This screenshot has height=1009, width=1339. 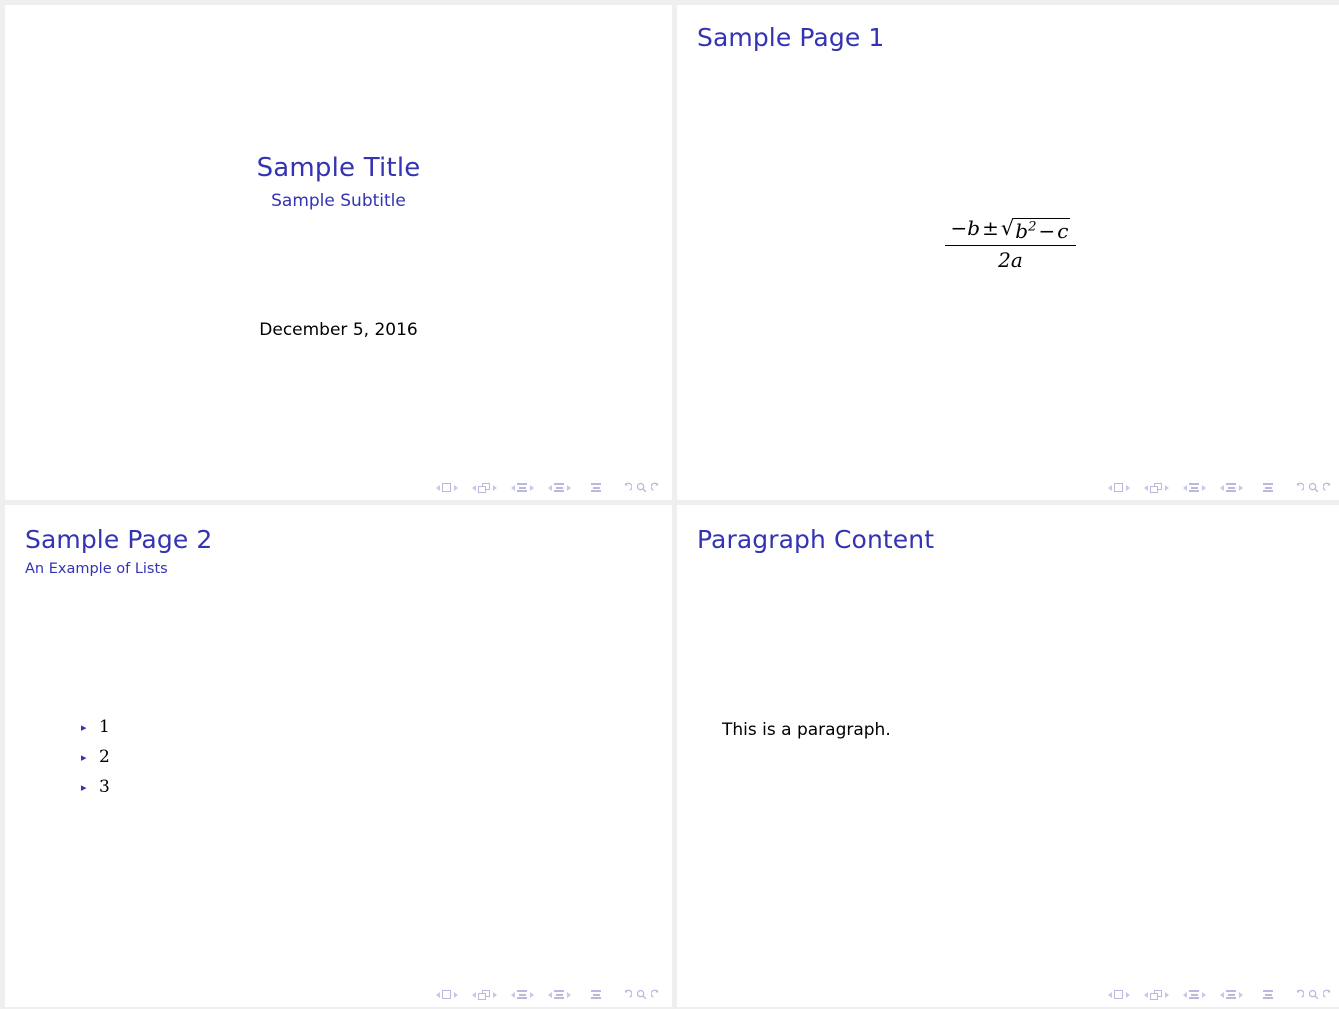 What do you see at coordinates (95, 727) in the screenshot?
I see `list-item: ▸ 1` at bounding box center [95, 727].